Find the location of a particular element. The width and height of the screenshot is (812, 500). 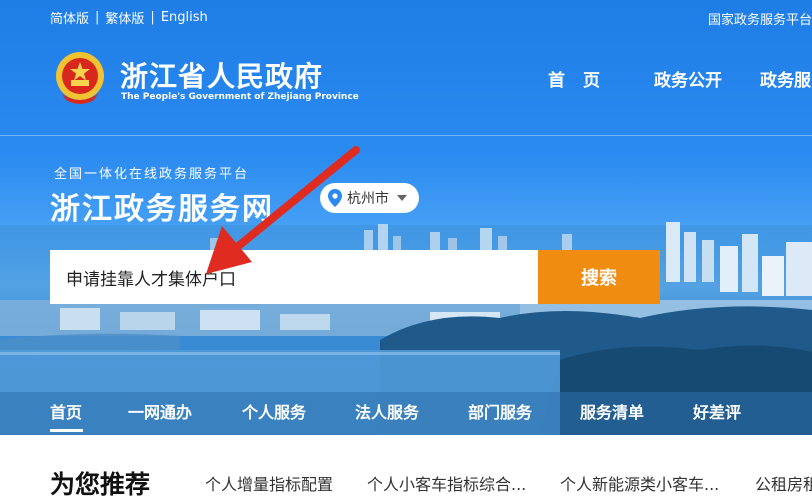

lang-english-link: English is located at coordinates (184, 17).